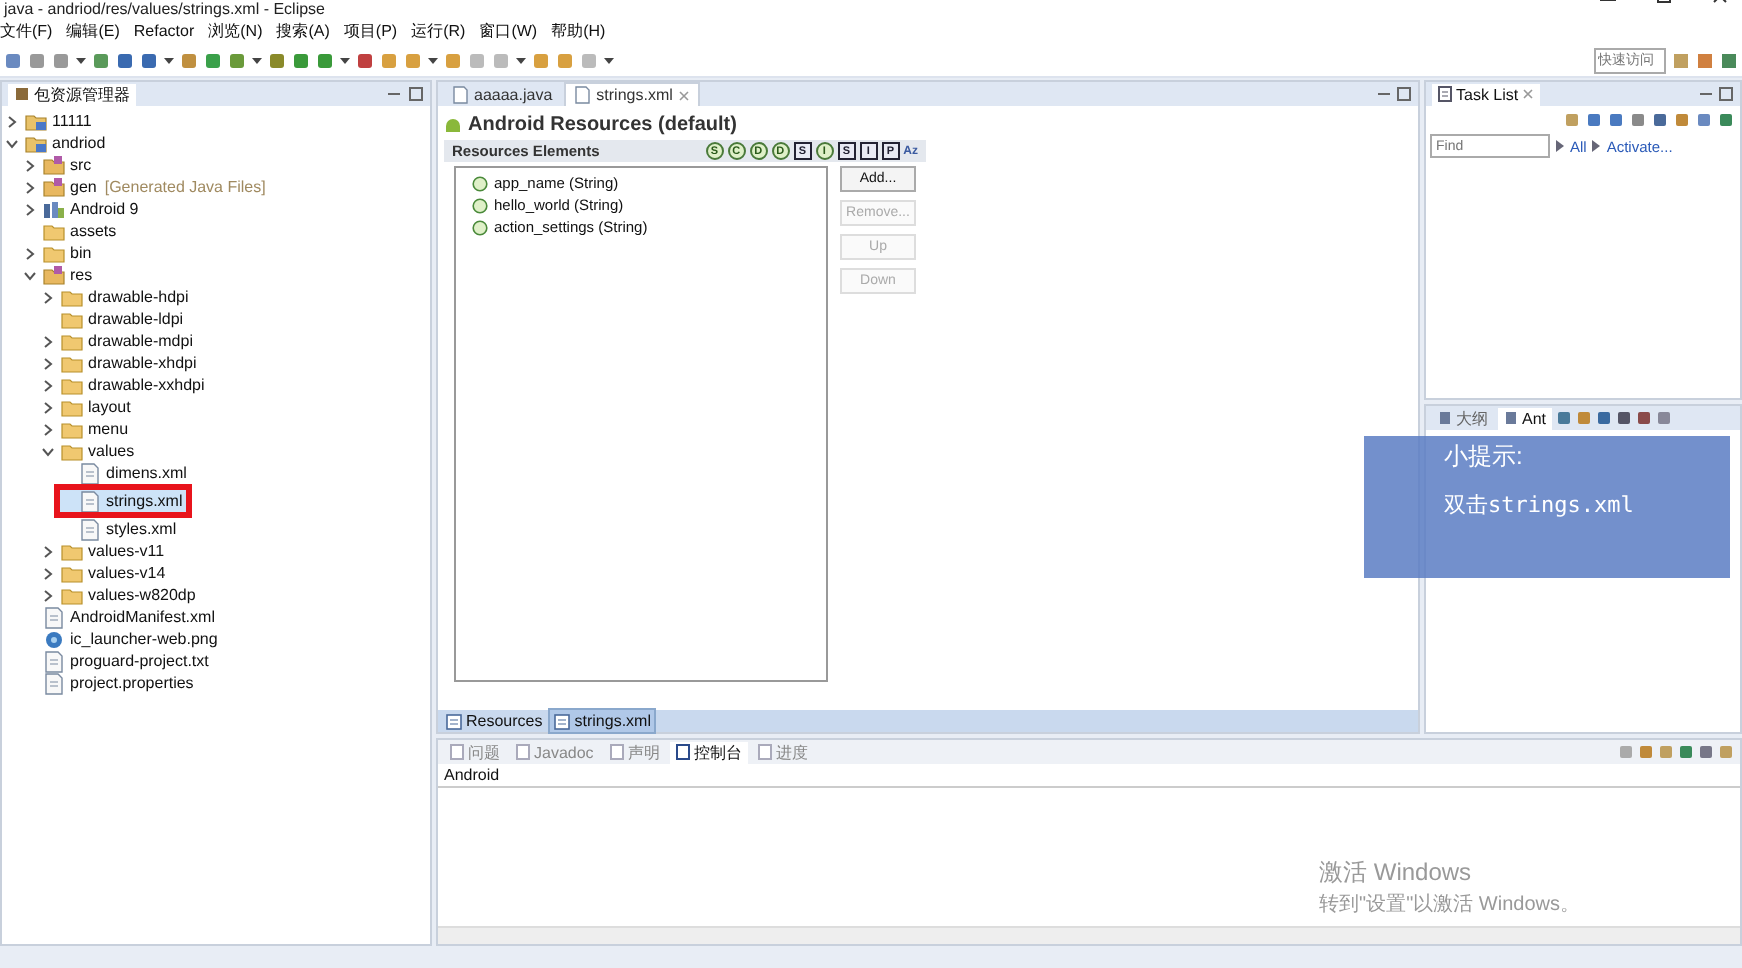  I want to click on tree-item: 11111, so click(51, 121).